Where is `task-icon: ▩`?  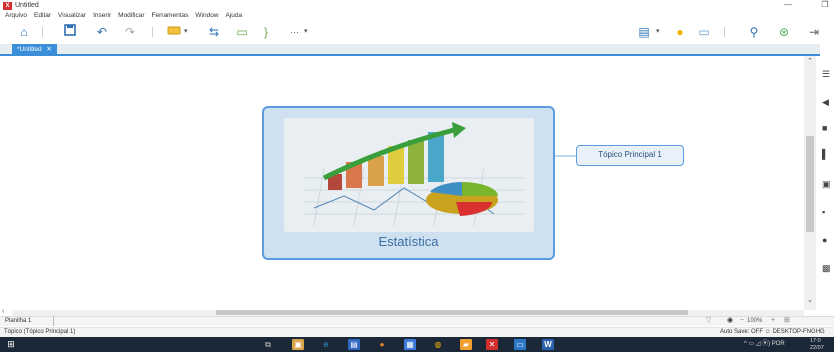
task-icon: ▩ is located at coordinates (828, 268).